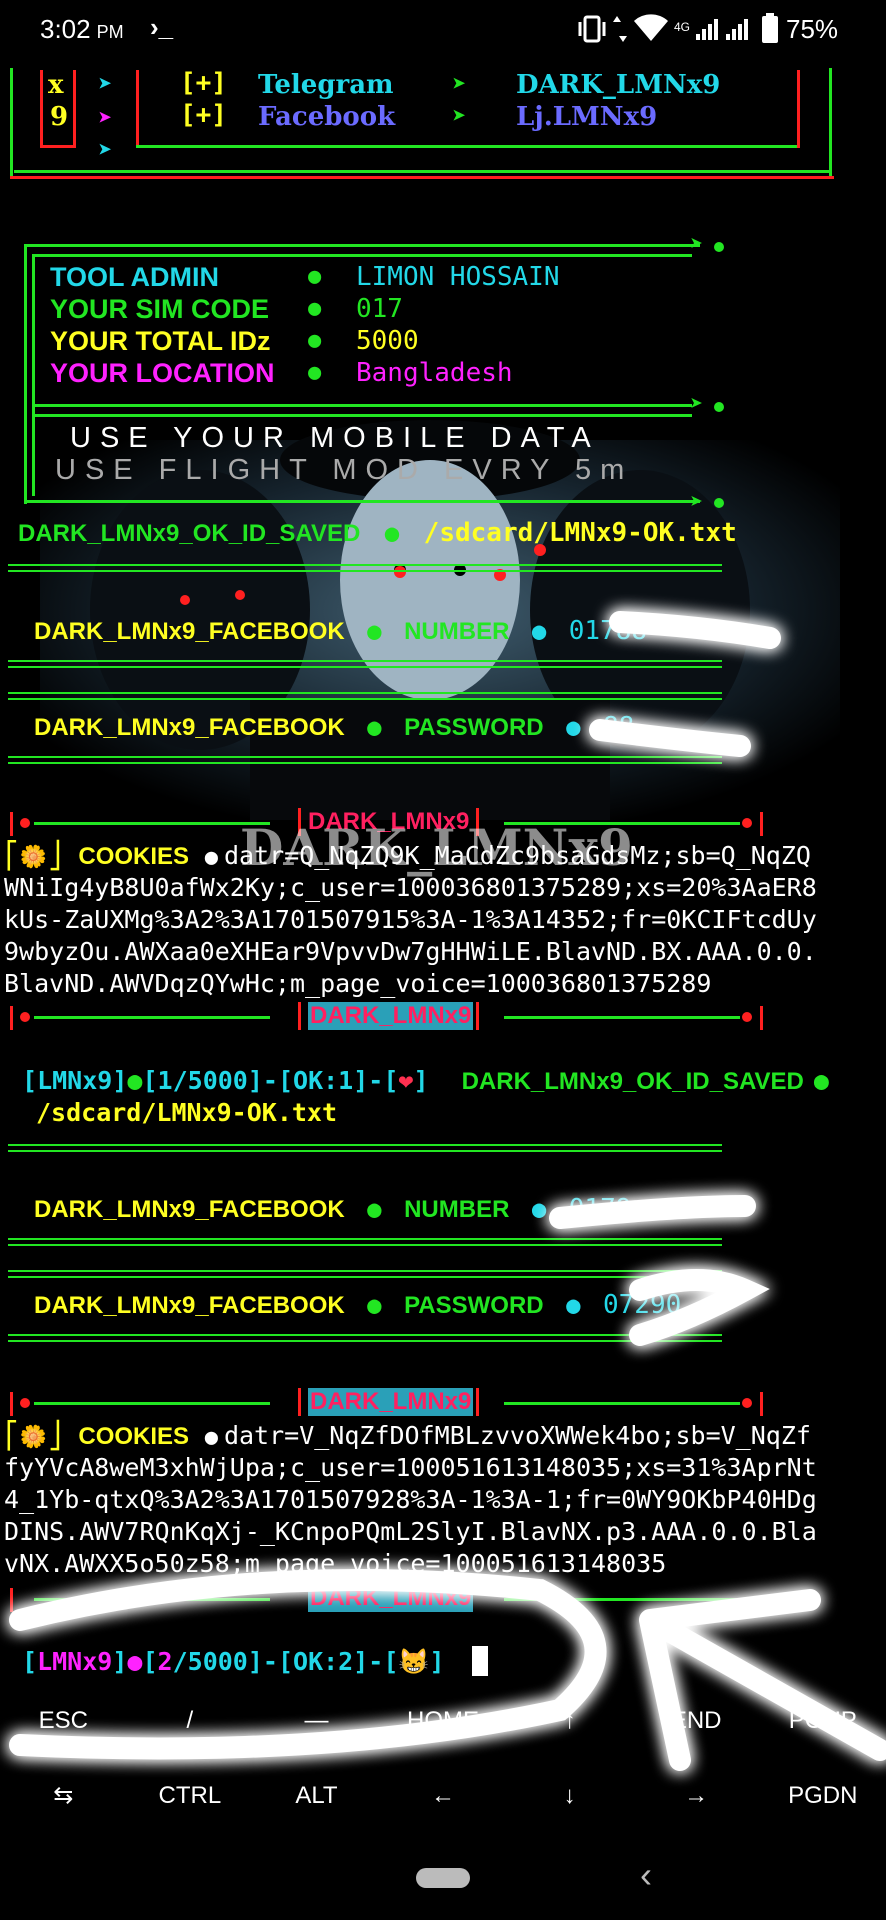  Describe the element at coordinates (443, 1801) in the screenshot. I see `key-left: ←` at that location.